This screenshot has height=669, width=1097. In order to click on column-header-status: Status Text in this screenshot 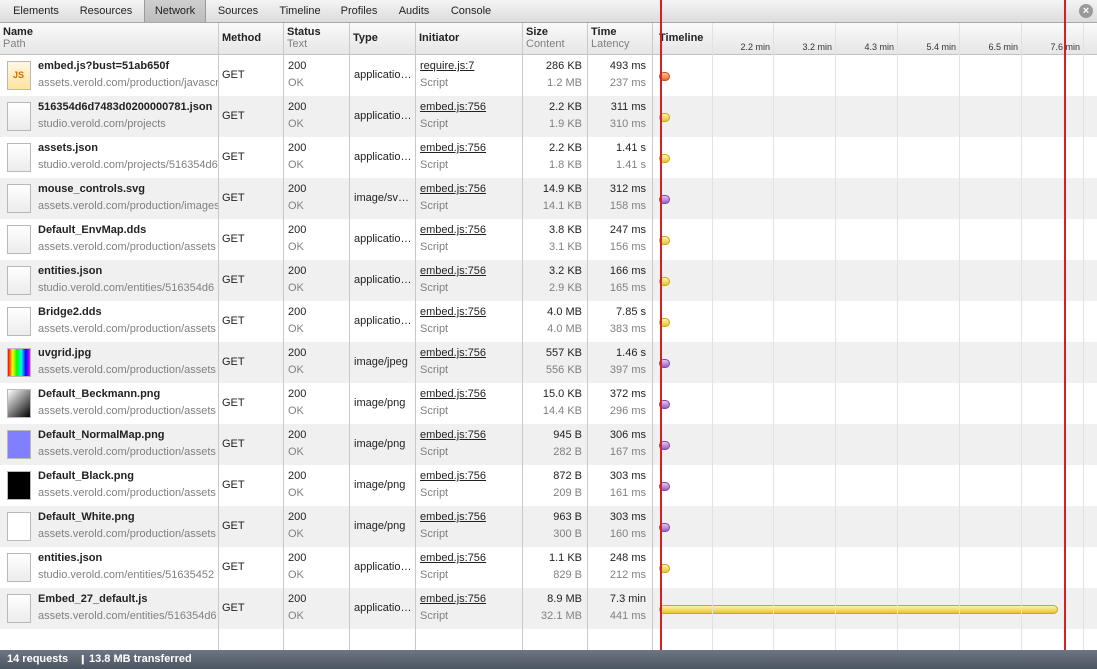, I will do `click(316, 39)`.